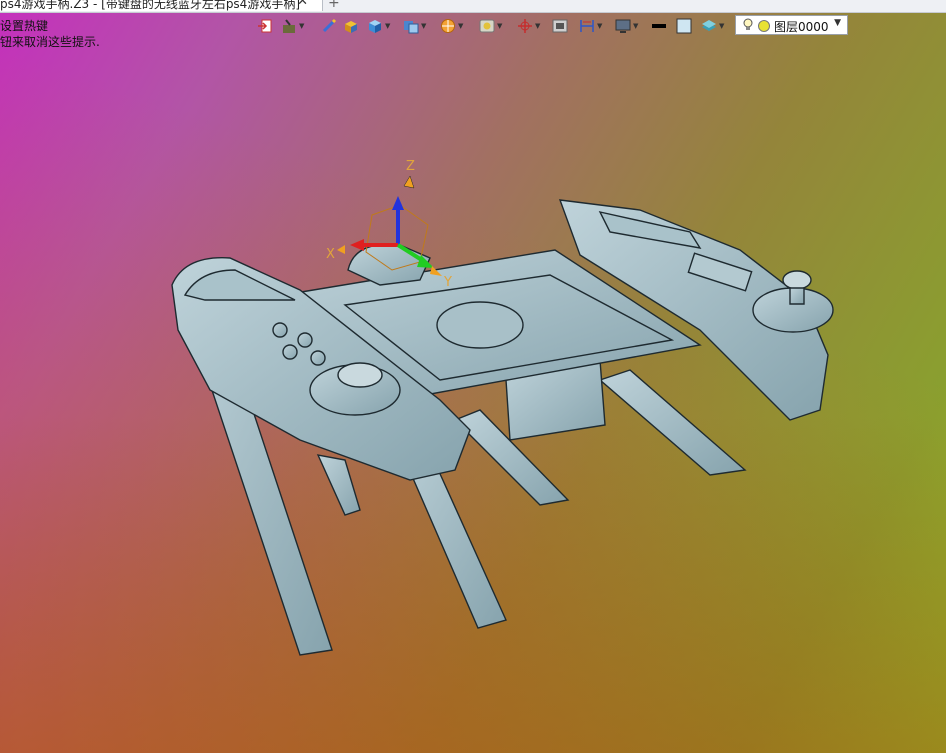 The width and height of the screenshot is (946, 753). Describe the element at coordinates (672, 422) in the screenshot. I see `right-strut` at that location.